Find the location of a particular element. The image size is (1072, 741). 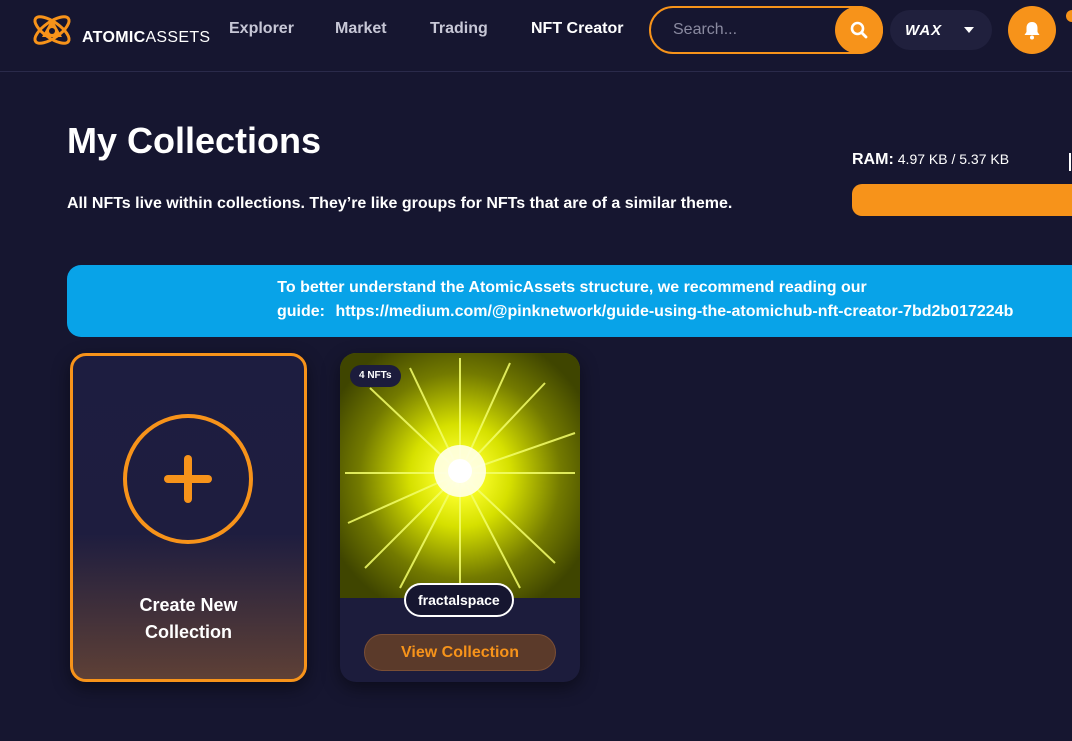

ram-label: RAM: is located at coordinates (873, 159).